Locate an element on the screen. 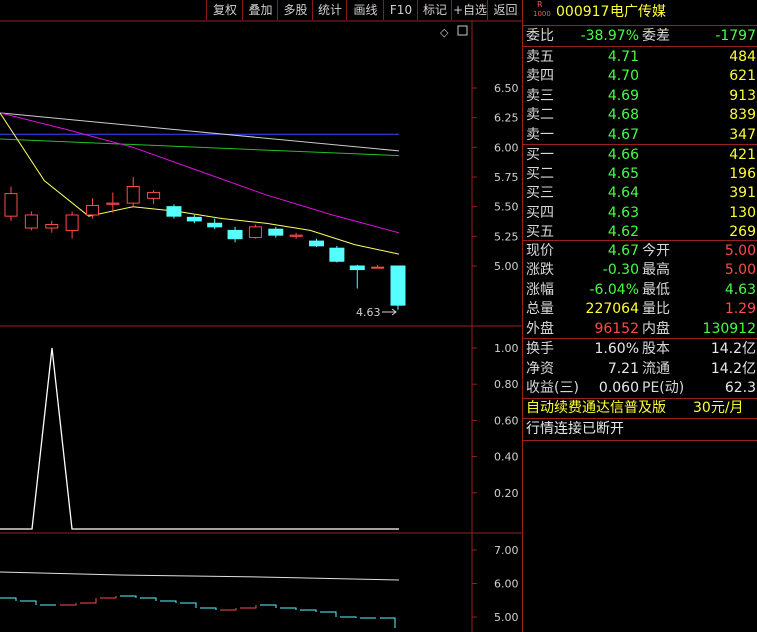 This screenshot has height=632, width=757. bottom-tick-label: 7.00 is located at coordinates (506, 550).